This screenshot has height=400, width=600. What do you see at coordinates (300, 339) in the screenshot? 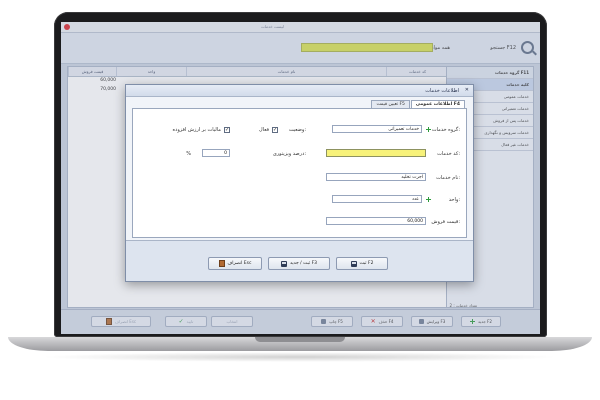
I see `laptop-notch` at bounding box center [300, 339].